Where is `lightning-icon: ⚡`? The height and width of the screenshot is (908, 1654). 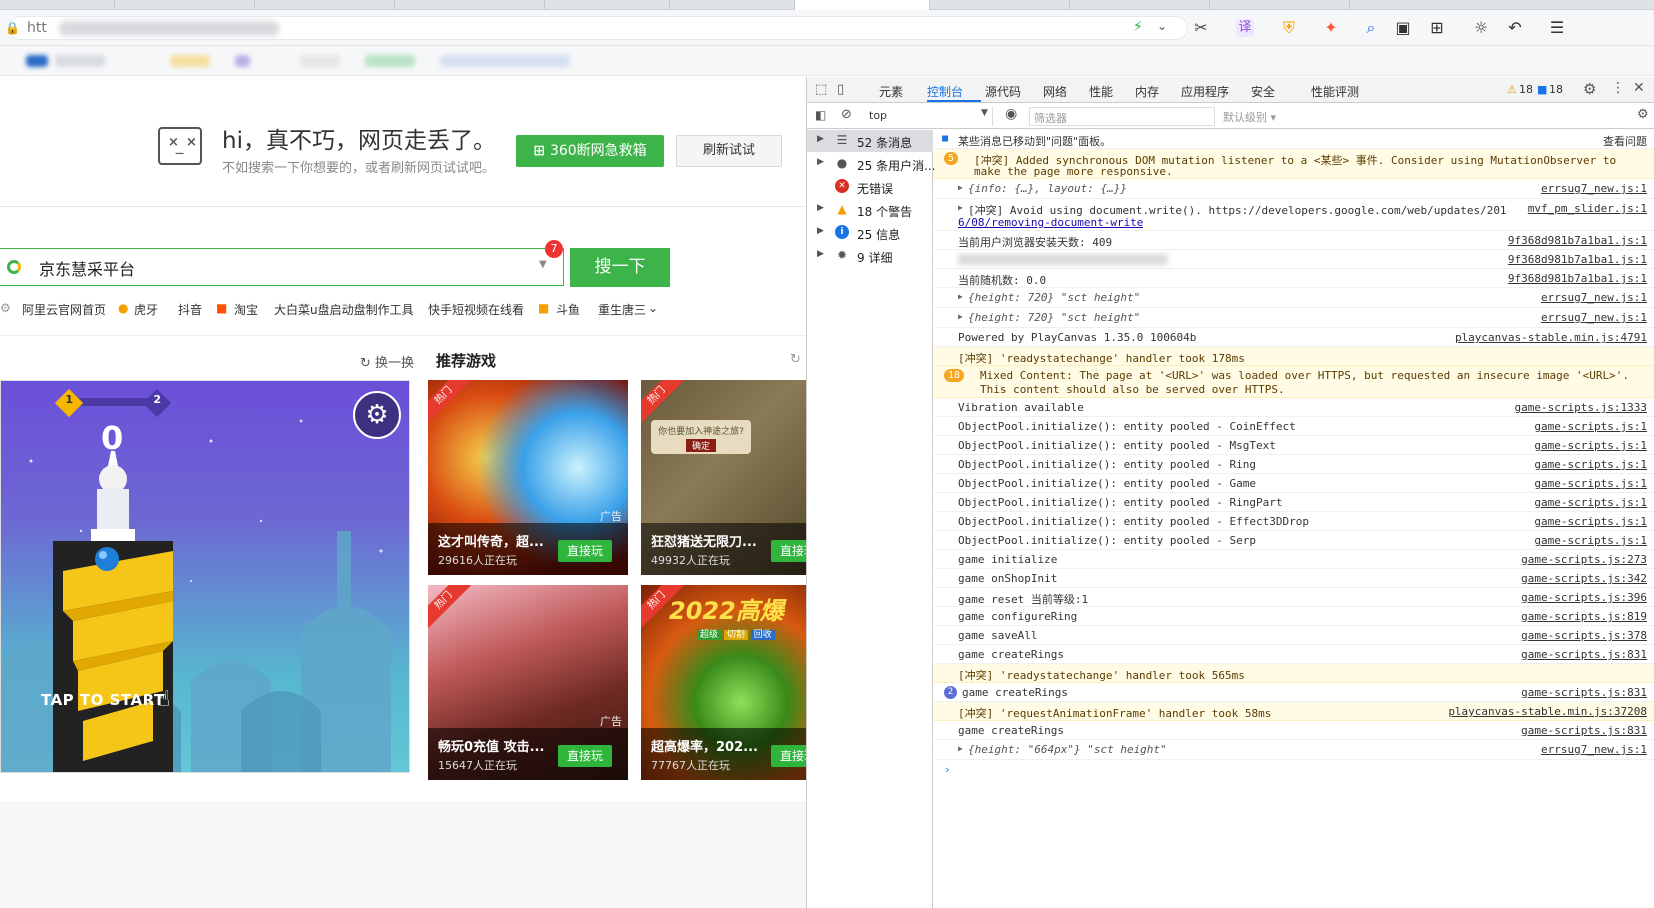 lightning-icon: ⚡ is located at coordinates (1138, 27).